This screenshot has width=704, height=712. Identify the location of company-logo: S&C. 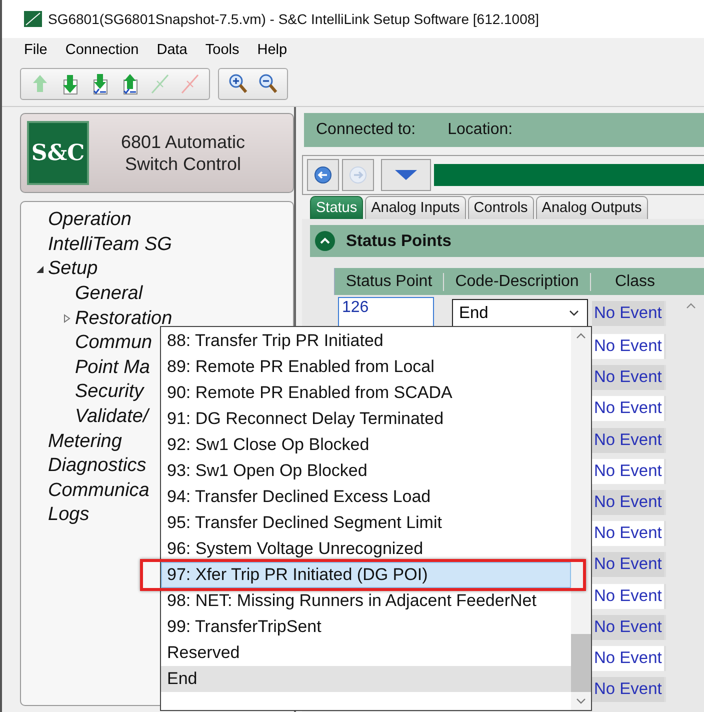
(58, 153).